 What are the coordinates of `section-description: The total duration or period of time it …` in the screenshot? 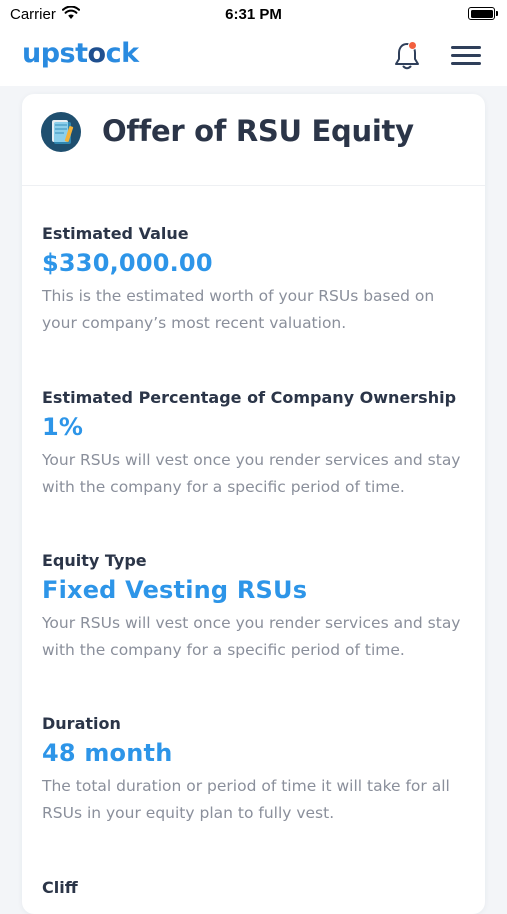 It's located at (246, 799).